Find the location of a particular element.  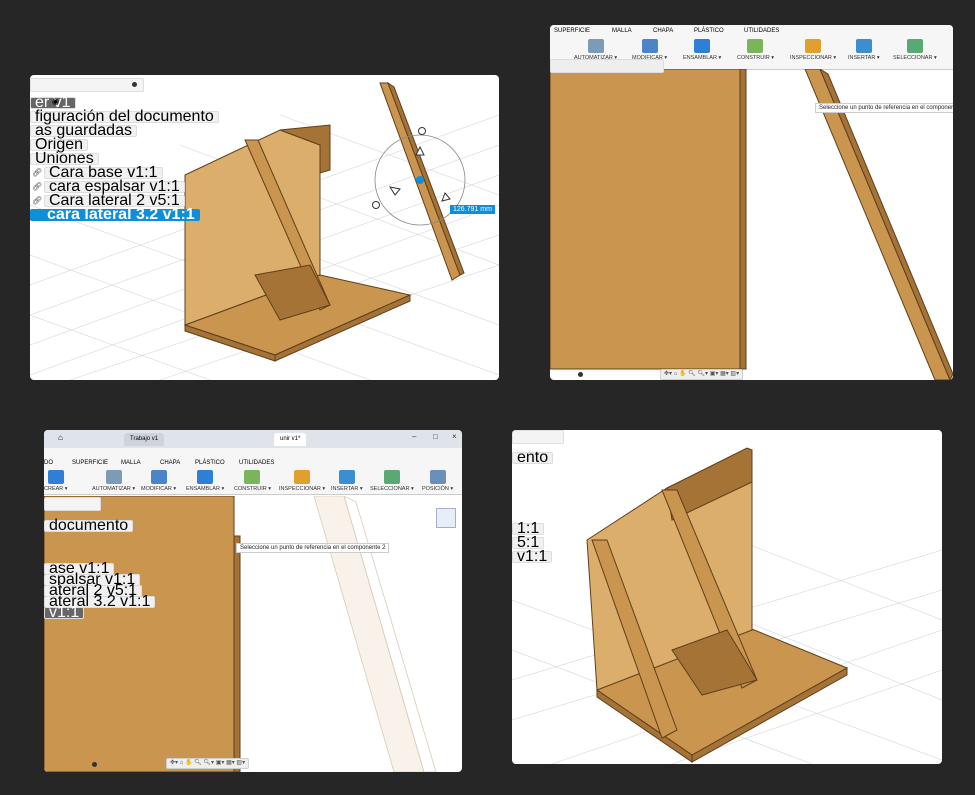

minimize-icon: – is located at coordinates (414, 436).